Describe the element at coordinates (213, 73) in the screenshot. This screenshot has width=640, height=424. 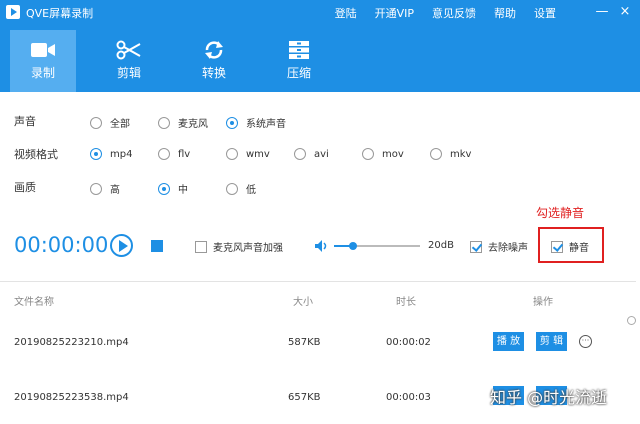
I see `tab-convert-label: 转换` at that location.